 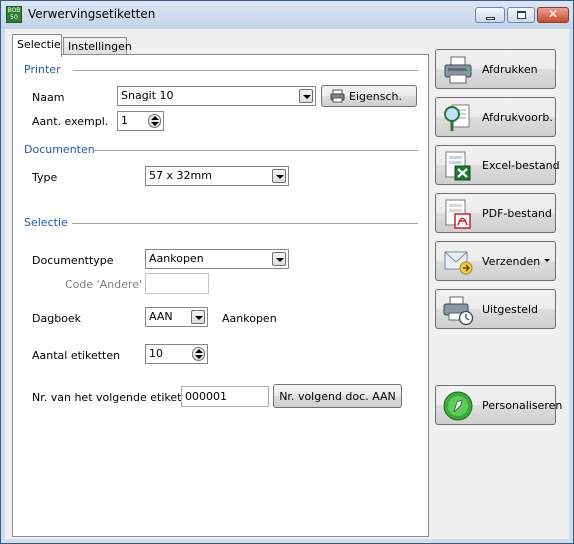 I want to click on pdf-export-button: PDF-bestand, so click(x=495, y=213).